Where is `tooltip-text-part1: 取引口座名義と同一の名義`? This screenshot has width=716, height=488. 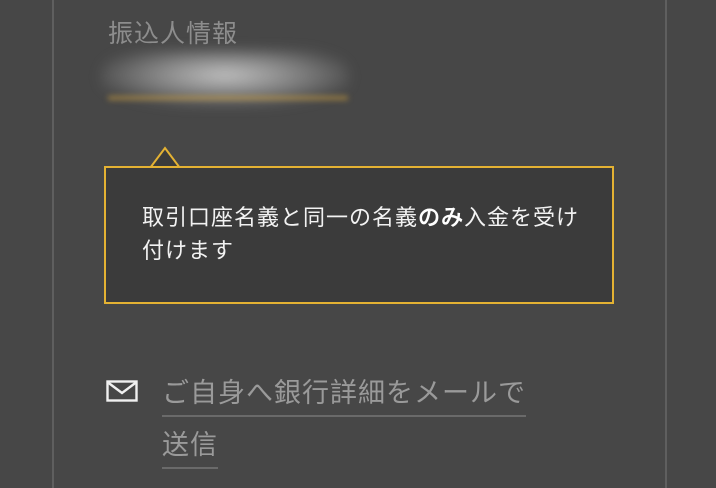 tooltip-text-part1: 取引口座名義と同一の名義 is located at coordinates (280, 218).